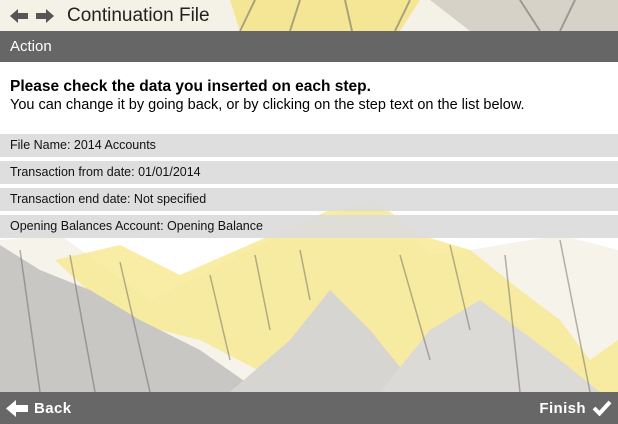 The height and width of the screenshot is (424, 618). I want to click on checkmark-icon, so click(602, 408).